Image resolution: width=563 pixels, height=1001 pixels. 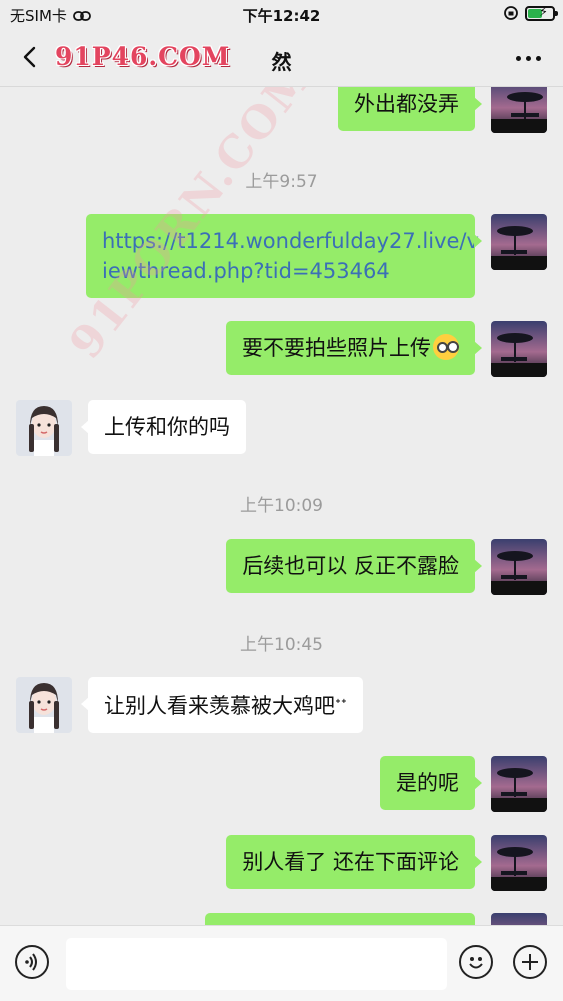 I want to click on message-text: 是的呢, so click(x=427, y=783).